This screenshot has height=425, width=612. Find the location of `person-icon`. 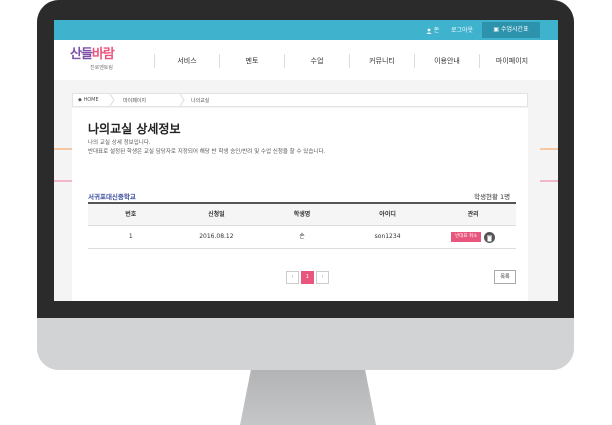

person-icon is located at coordinates (429, 31).